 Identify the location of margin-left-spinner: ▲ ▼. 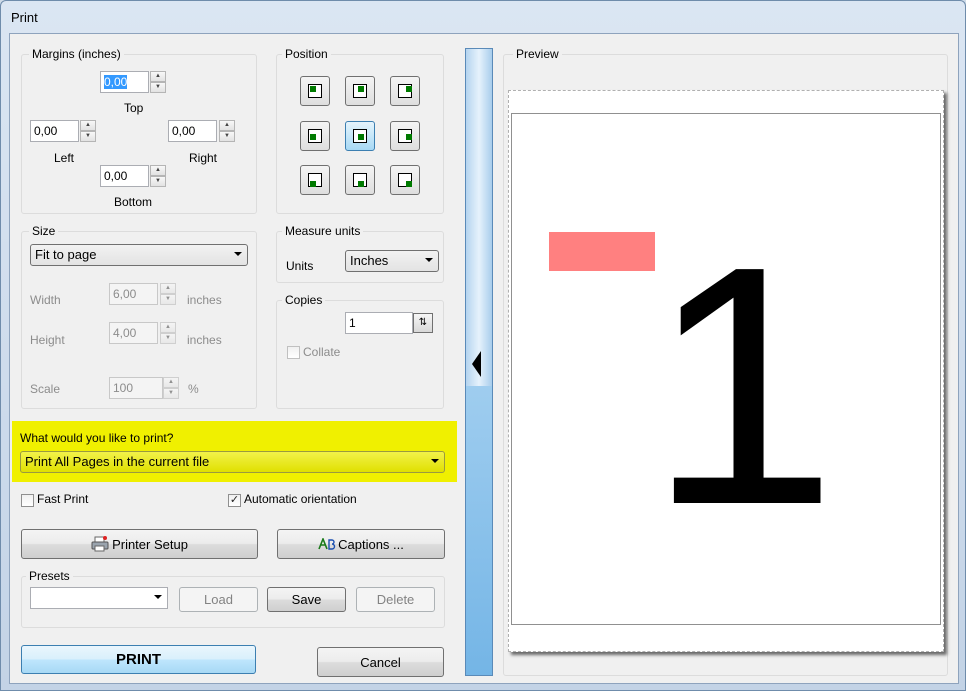
(88, 131).